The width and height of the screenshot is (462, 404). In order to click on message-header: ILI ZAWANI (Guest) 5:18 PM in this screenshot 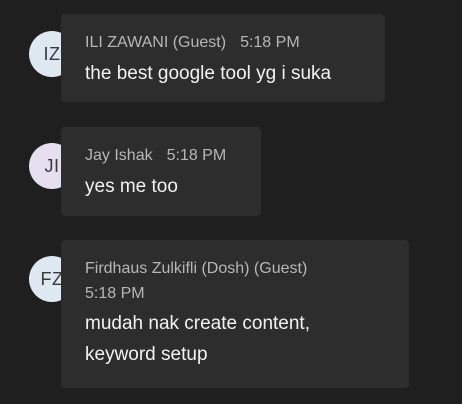, I will do `click(223, 43)`.